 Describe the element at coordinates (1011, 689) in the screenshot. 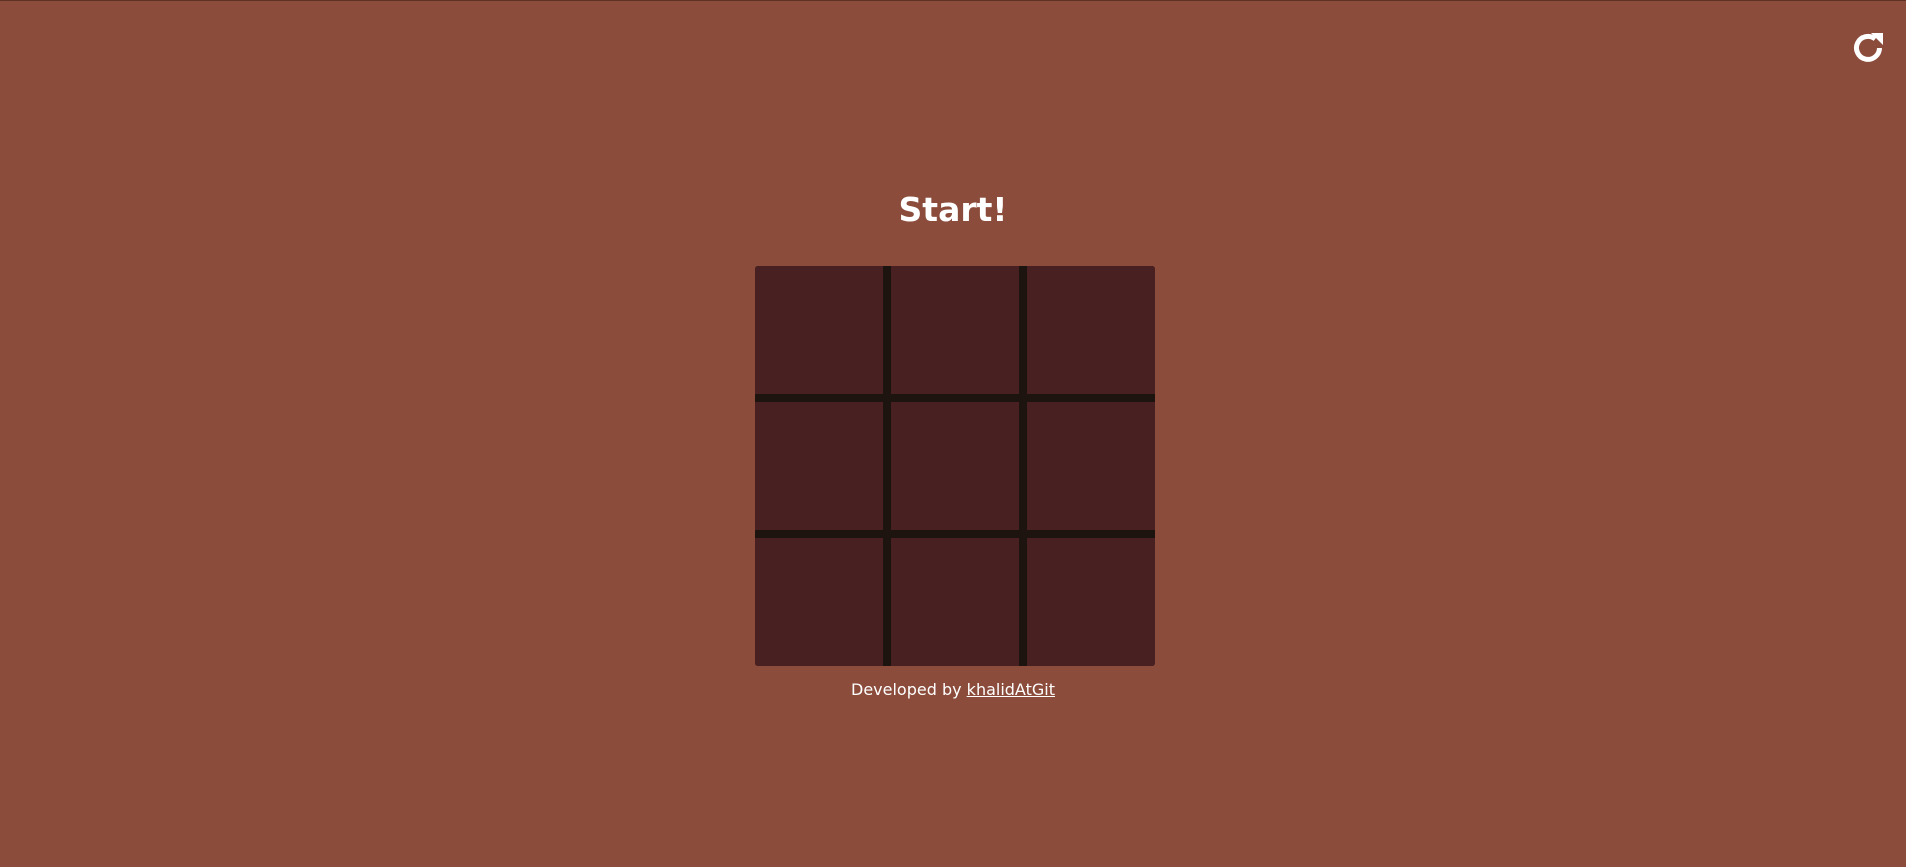

I see `author-link: khalidAtGit` at that location.